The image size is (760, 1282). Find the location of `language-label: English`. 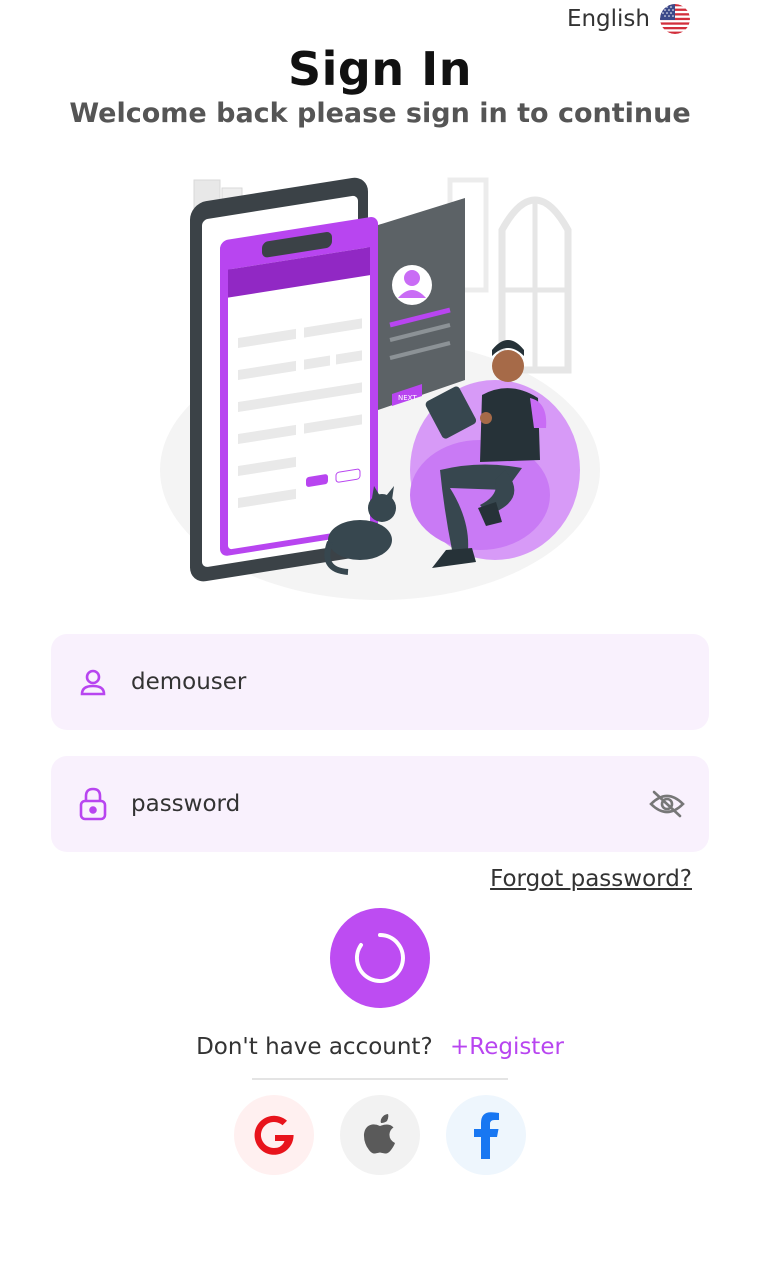

language-label: English is located at coordinates (608, 19).